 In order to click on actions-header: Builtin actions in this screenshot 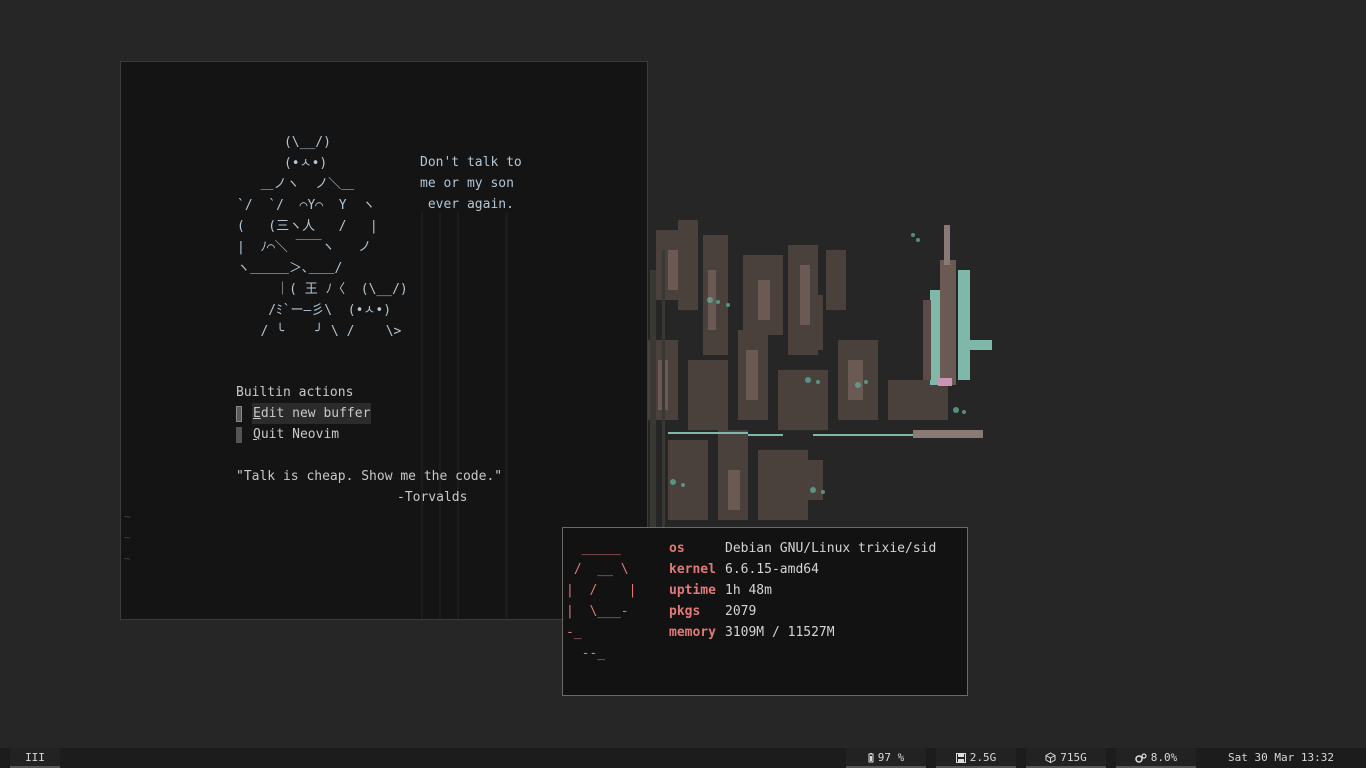, I will do `click(295, 392)`.